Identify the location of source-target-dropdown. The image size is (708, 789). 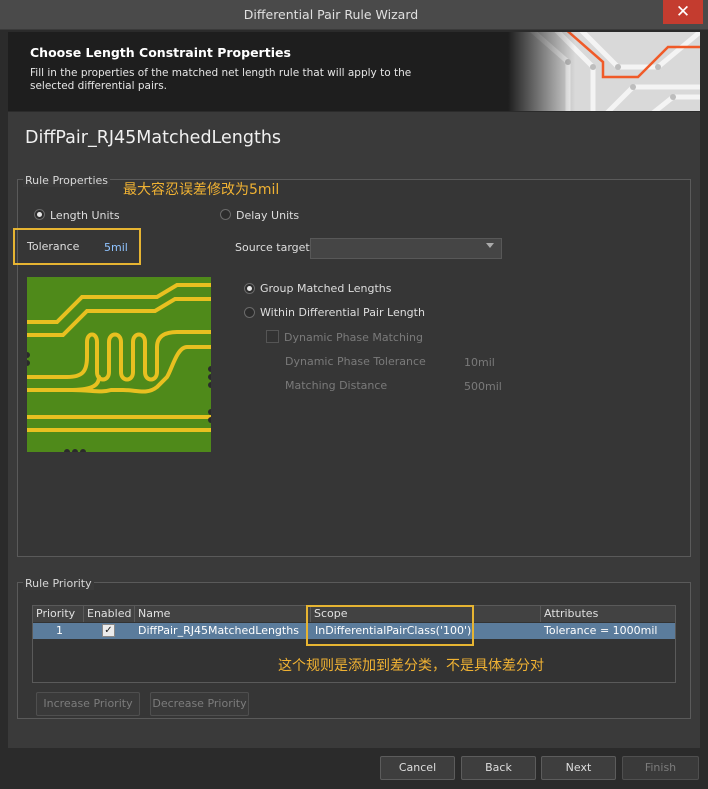
(406, 248).